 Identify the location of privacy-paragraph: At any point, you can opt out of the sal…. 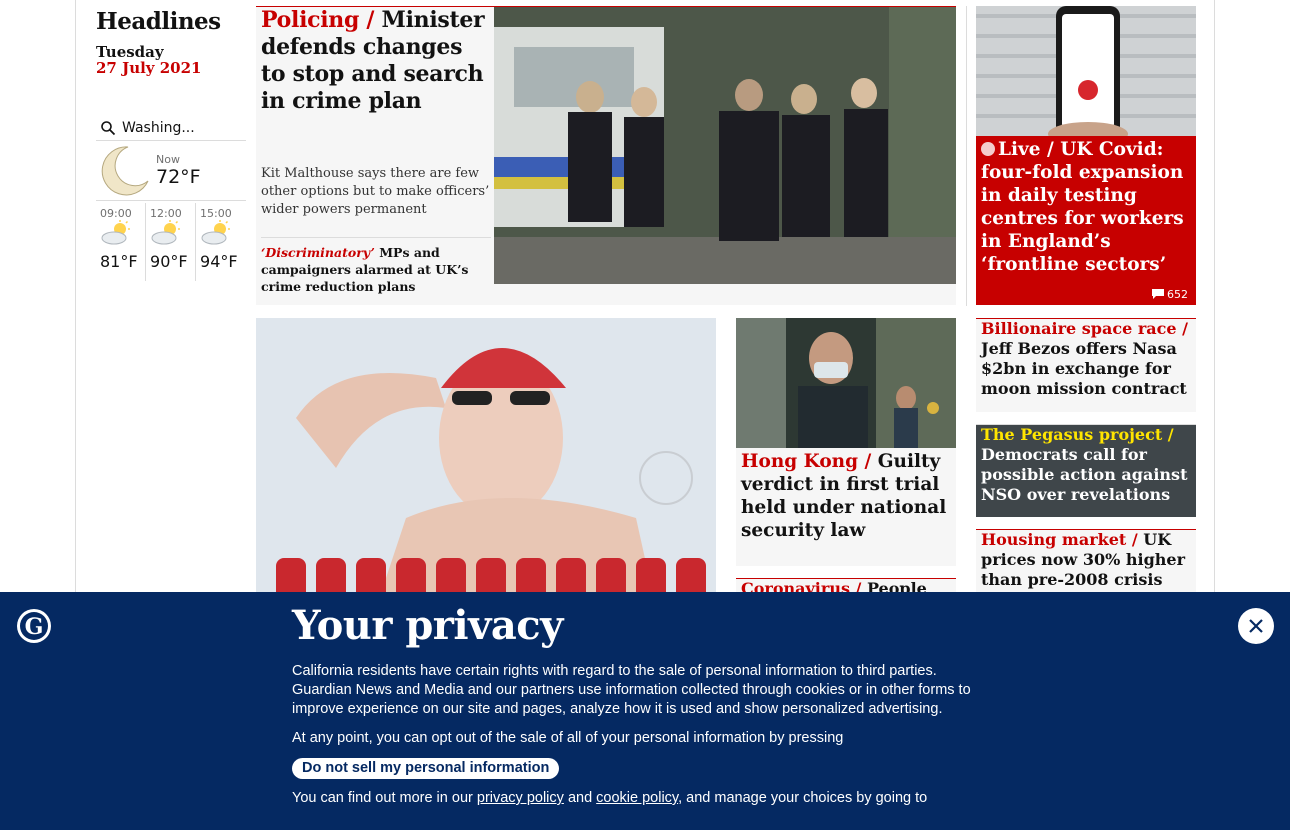
(568, 738).